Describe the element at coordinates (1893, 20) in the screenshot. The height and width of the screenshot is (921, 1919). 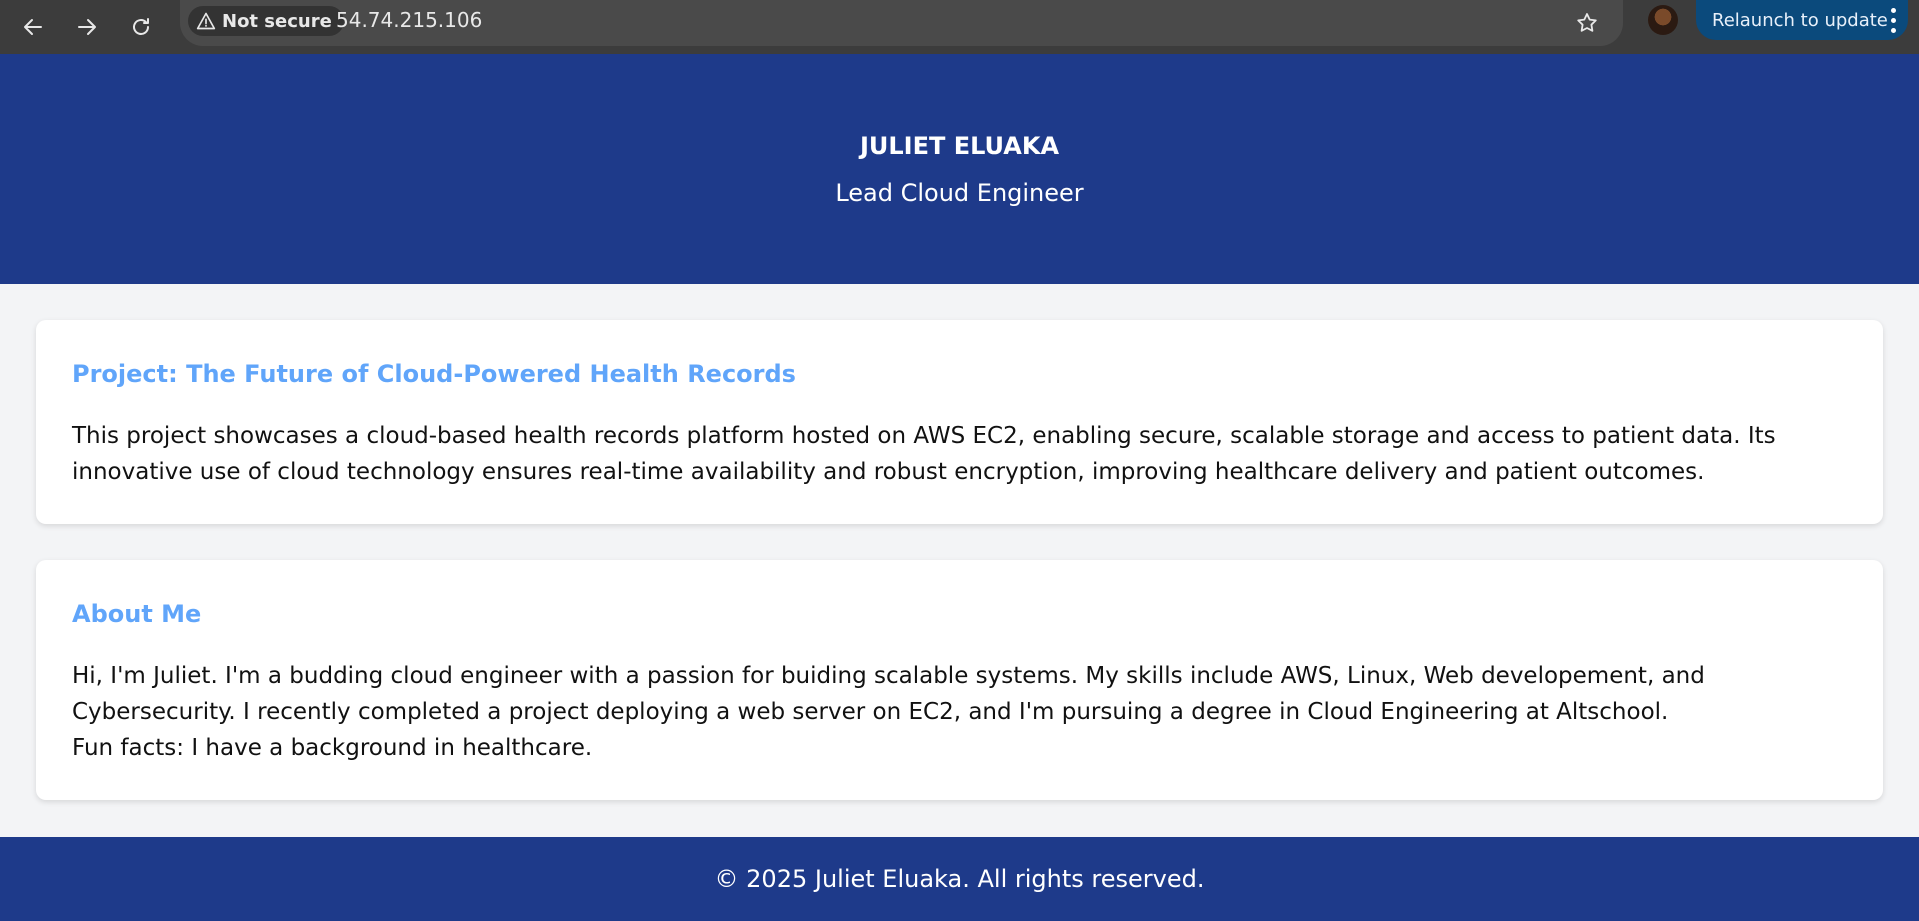
I see `more-menu-icon` at that location.